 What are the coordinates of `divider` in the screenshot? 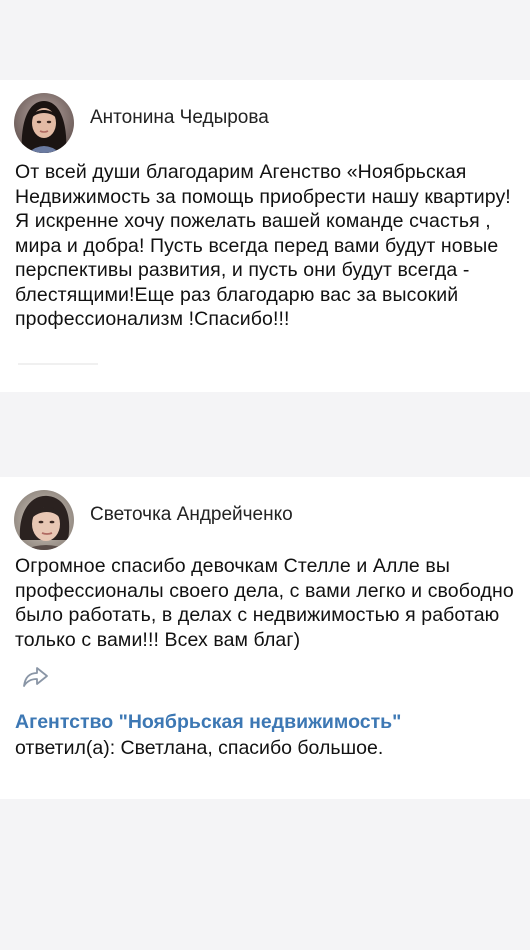 It's located at (58, 364).